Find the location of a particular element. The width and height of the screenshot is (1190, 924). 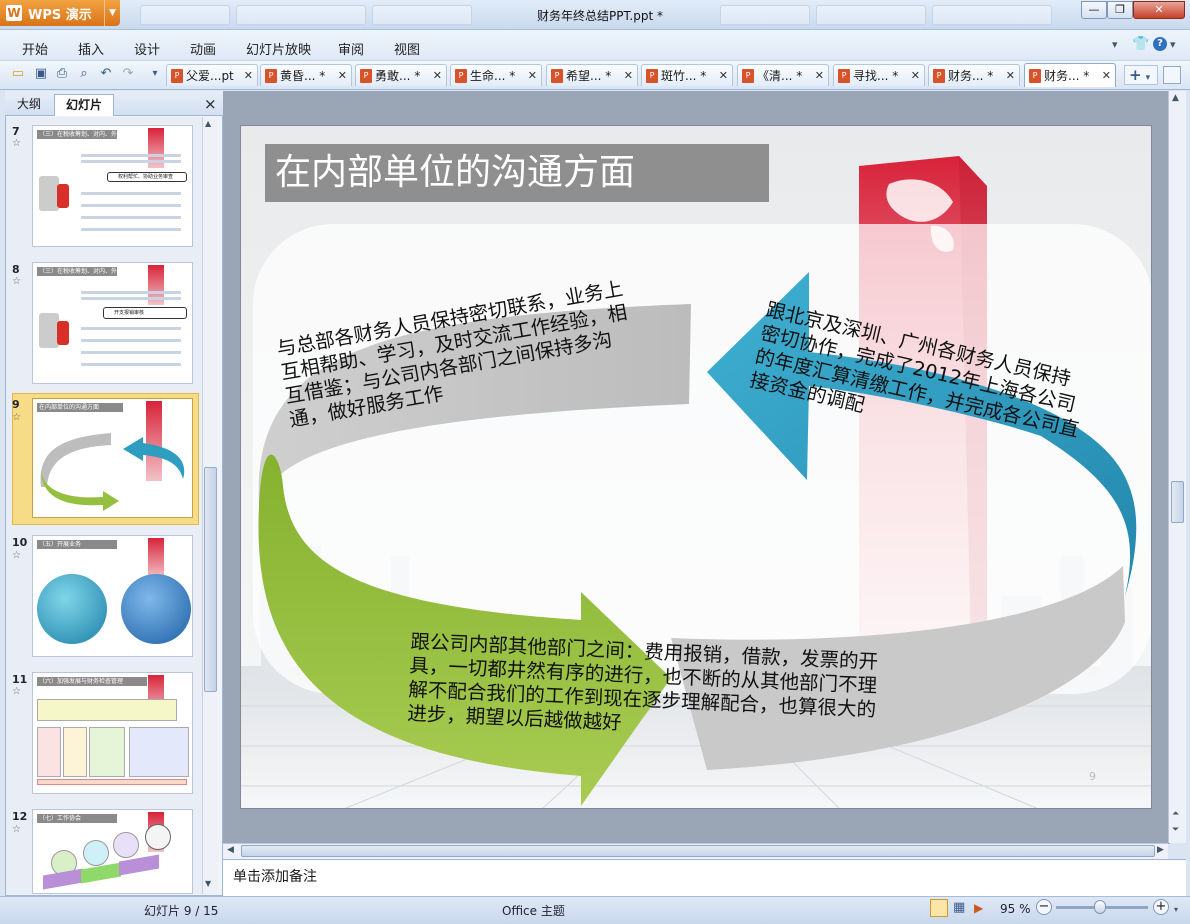

chevron-down-icon: ▼ is located at coordinates (112, 13).